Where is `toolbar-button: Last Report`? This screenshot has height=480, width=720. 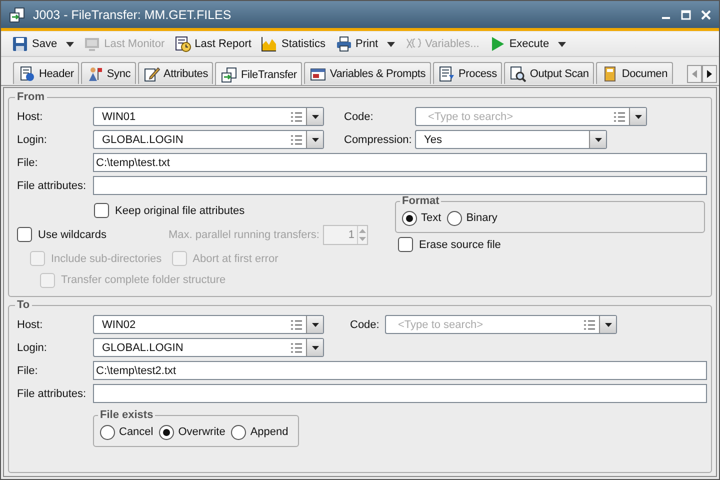
toolbar-button: Last Report is located at coordinates (213, 44).